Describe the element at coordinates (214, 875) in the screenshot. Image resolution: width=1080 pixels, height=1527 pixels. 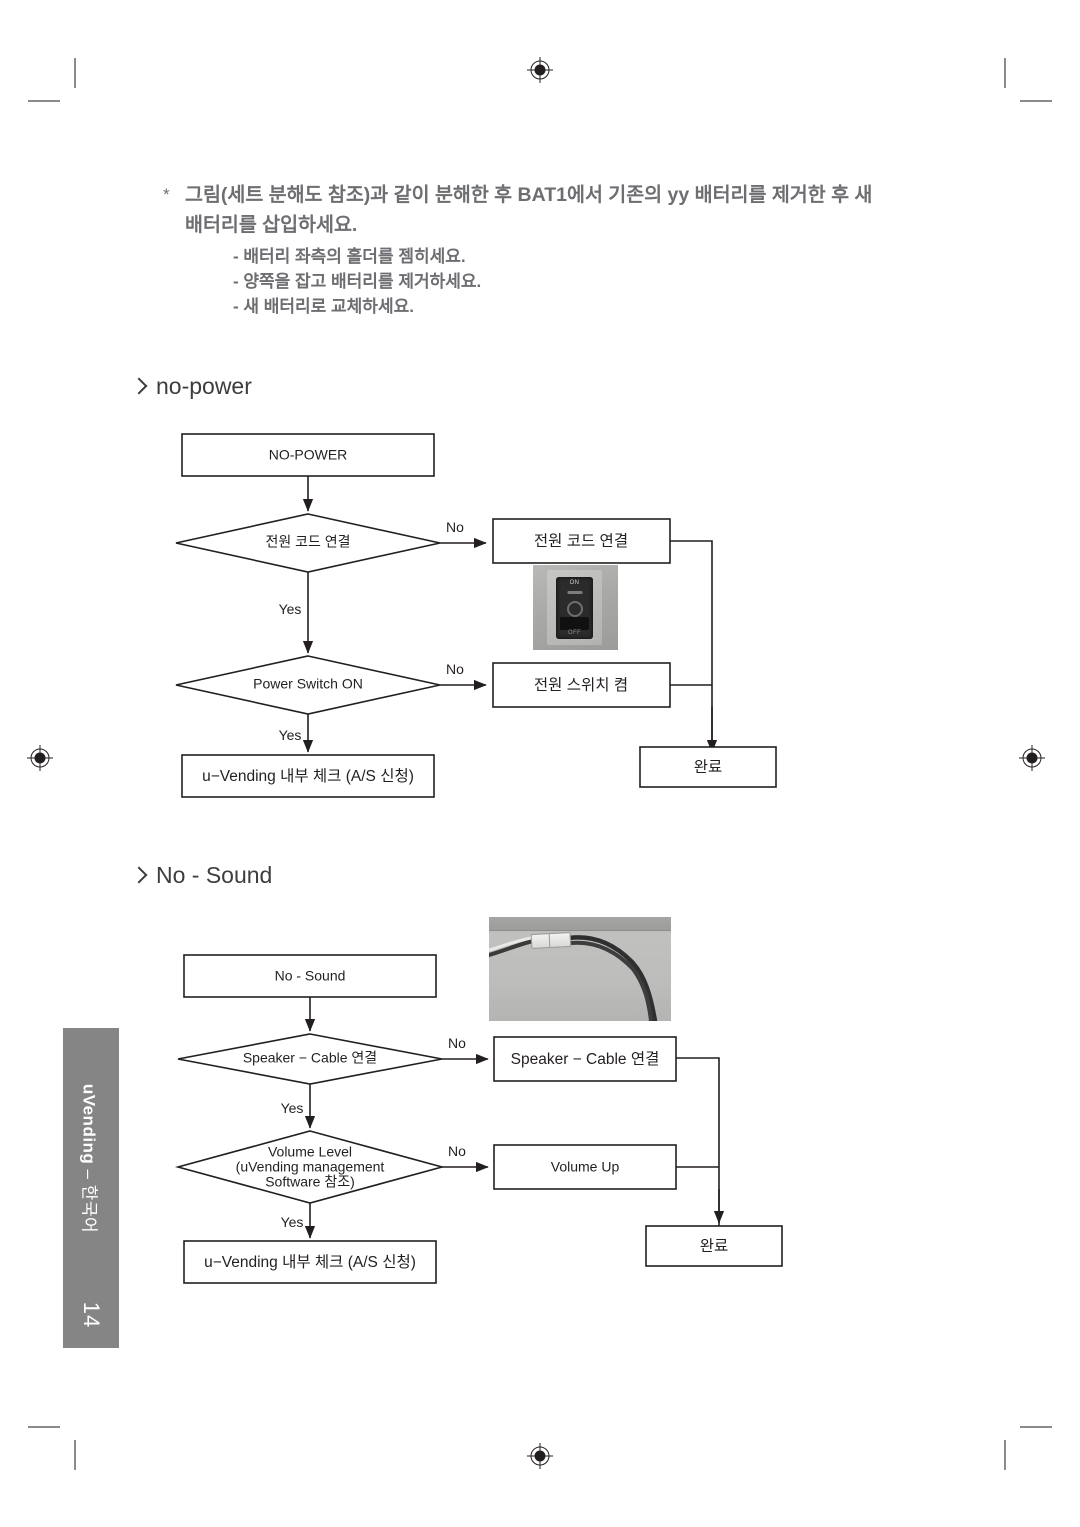
I see `section-heading-label: No - Sound` at that location.